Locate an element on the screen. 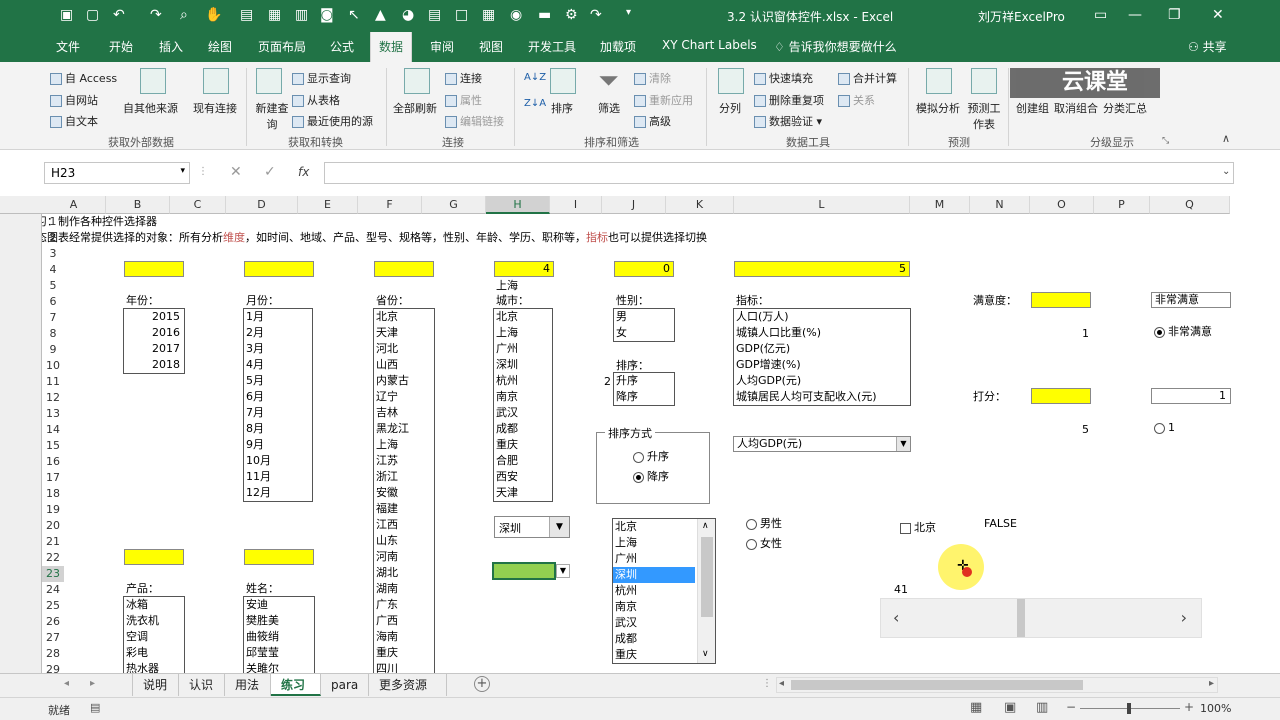 This screenshot has width=1280, height=720. province-option: 河北 is located at coordinates (404, 349).